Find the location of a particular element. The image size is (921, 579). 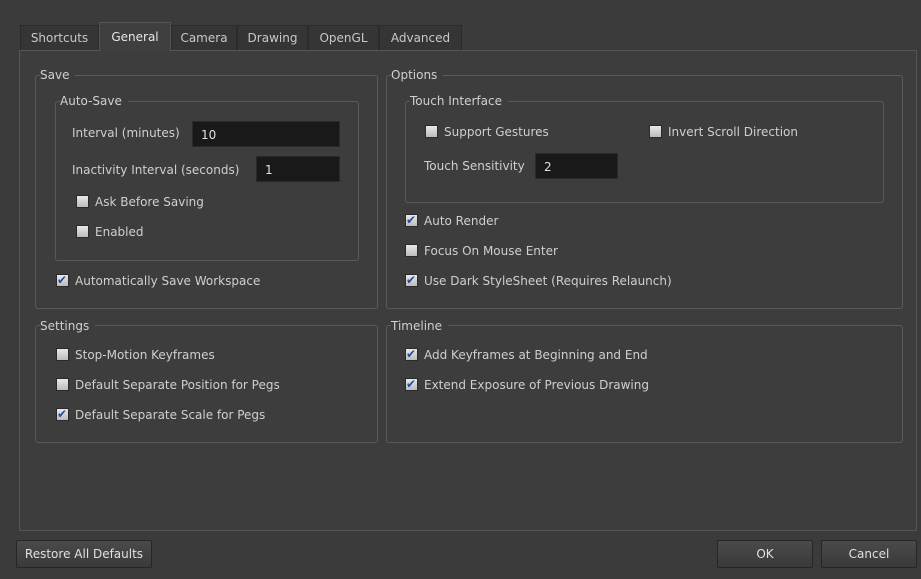

touch-interface-group-title: Touch Interface is located at coordinates (459, 101).